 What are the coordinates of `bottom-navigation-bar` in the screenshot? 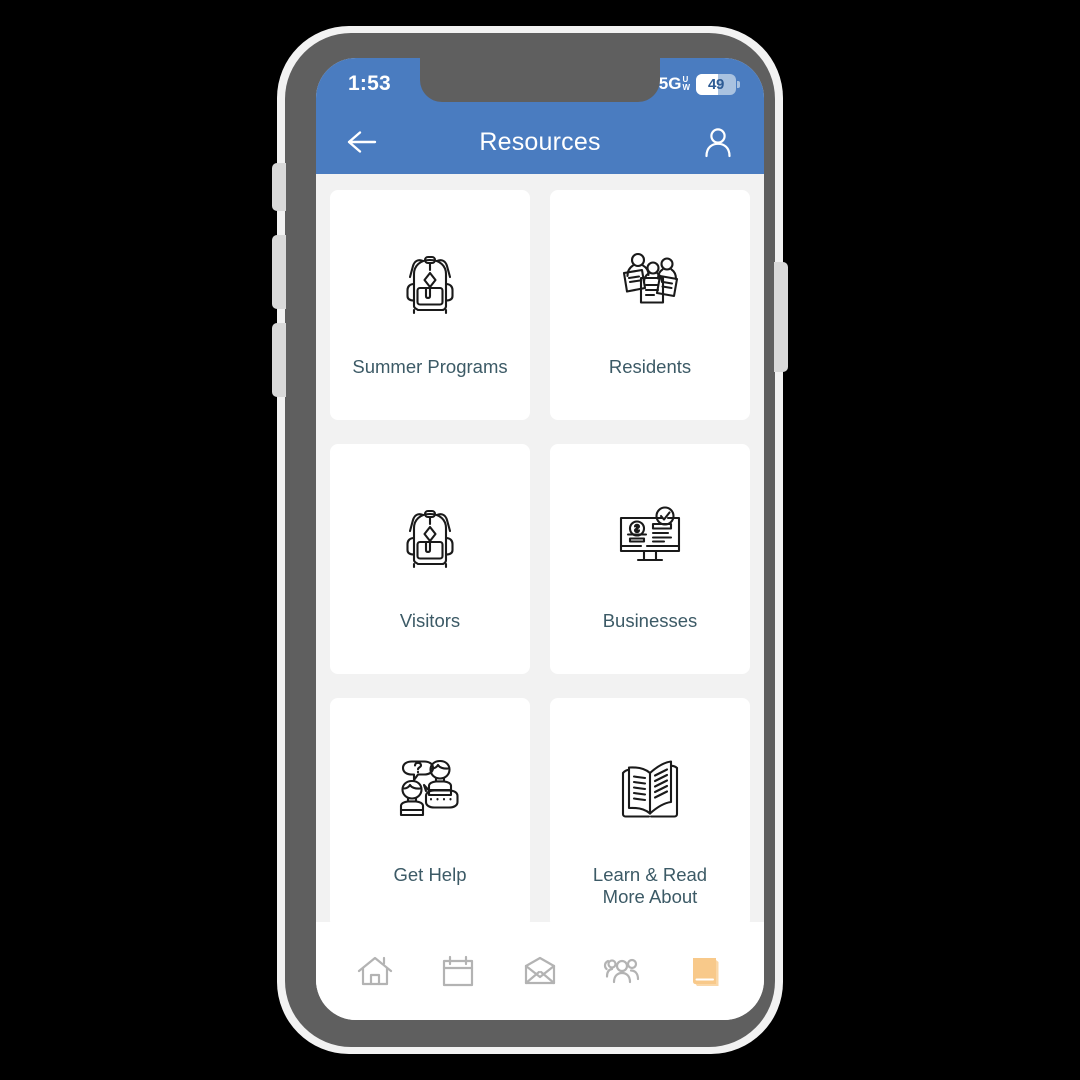 It's located at (540, 971).